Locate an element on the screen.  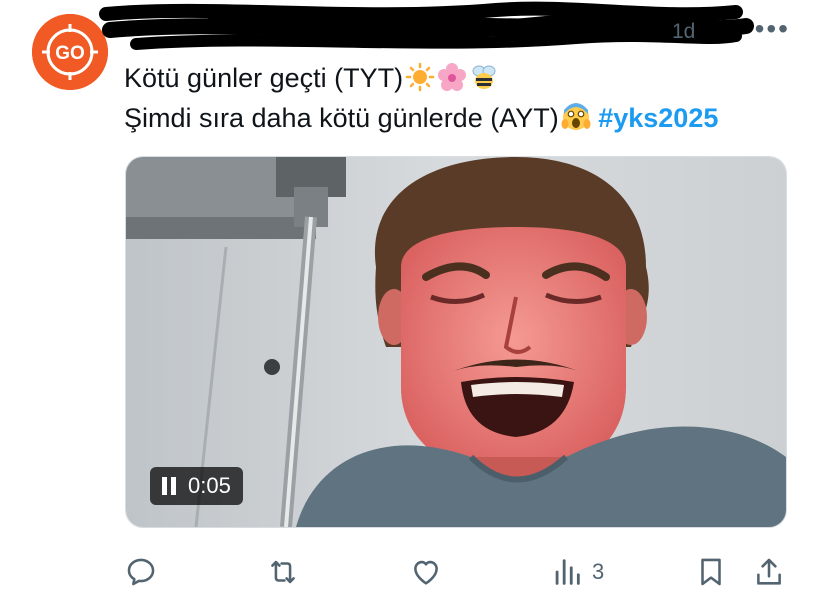
repost-icon is located at coordinates (283, 572).